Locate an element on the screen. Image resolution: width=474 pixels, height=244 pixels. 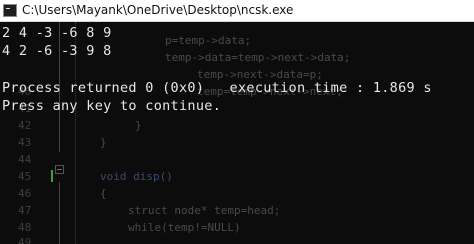
code-line: void disp() is located at coordinates (136, 176).